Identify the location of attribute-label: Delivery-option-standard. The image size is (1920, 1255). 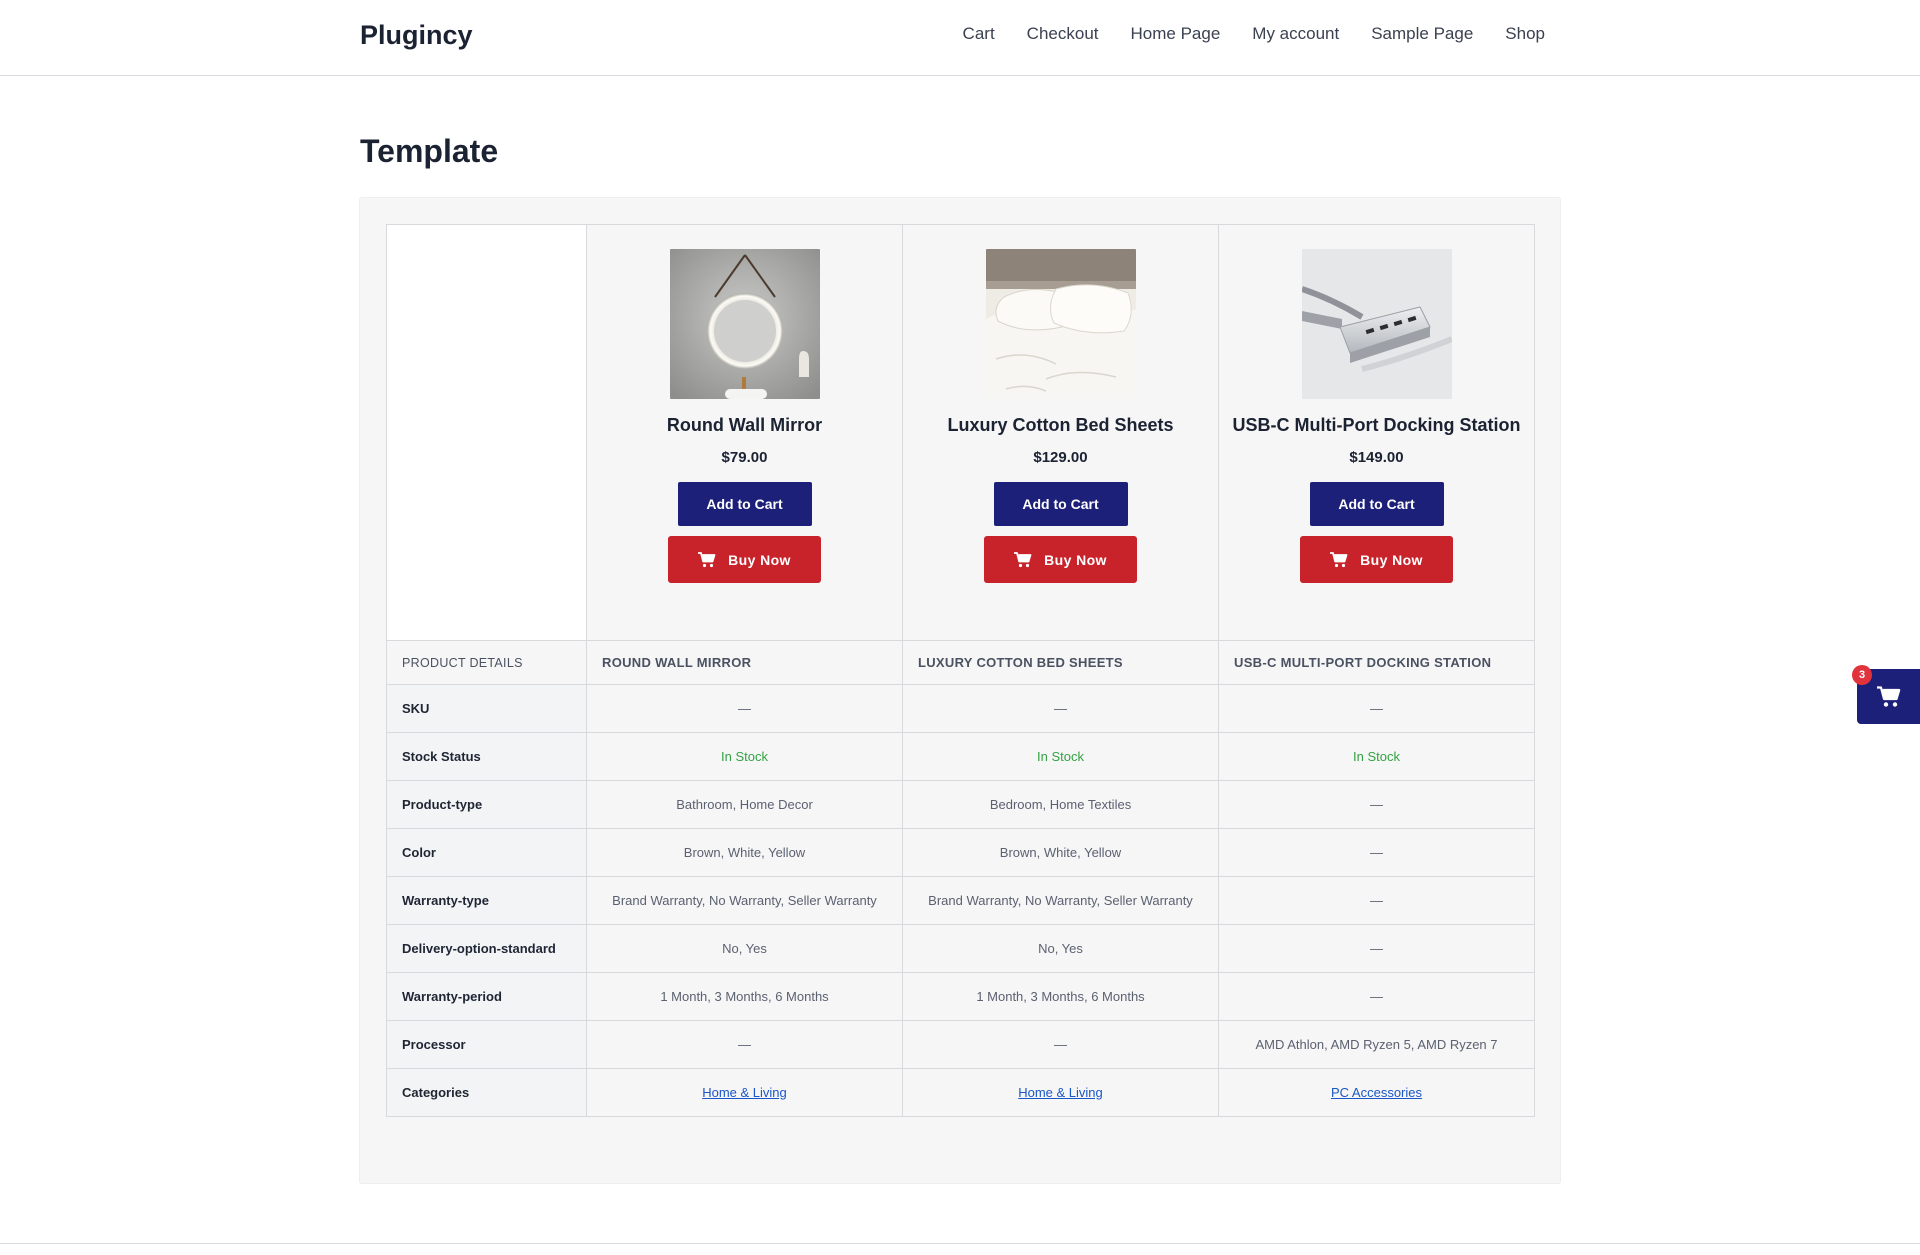
(486, 948).